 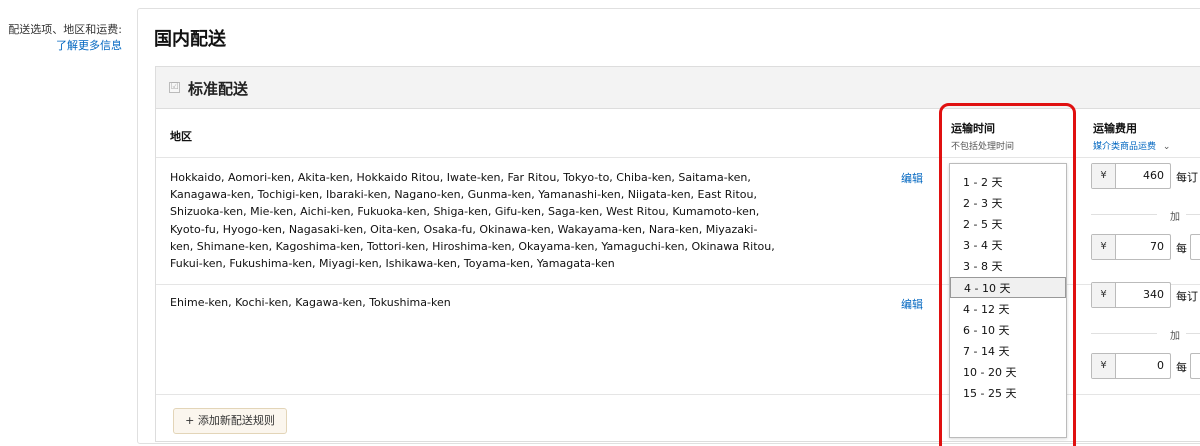 I want to click on row-2-unit-select, so click(x=1195, y=366).